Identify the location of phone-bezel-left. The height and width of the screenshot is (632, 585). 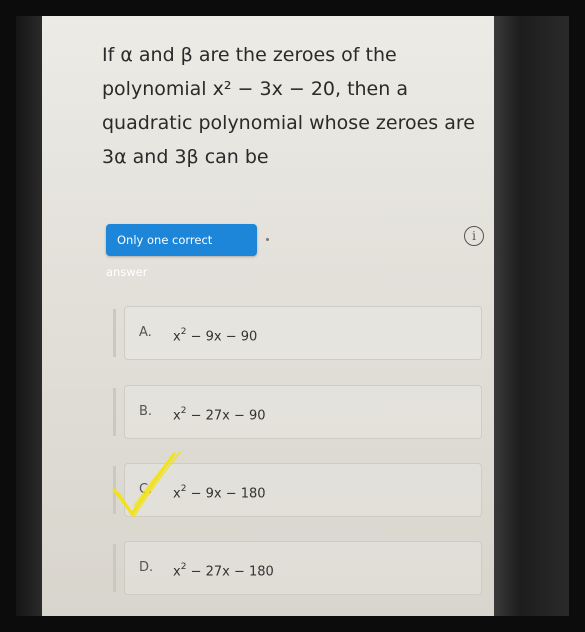
(29, 316).